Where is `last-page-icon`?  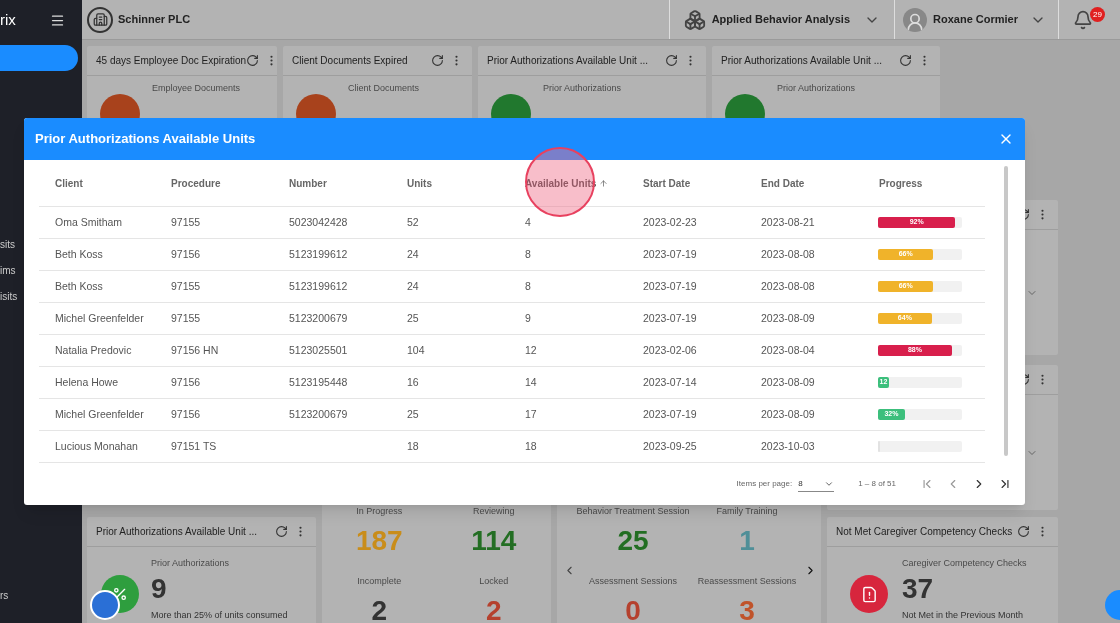
last-page-icon is located at coordinates (1005, 484).